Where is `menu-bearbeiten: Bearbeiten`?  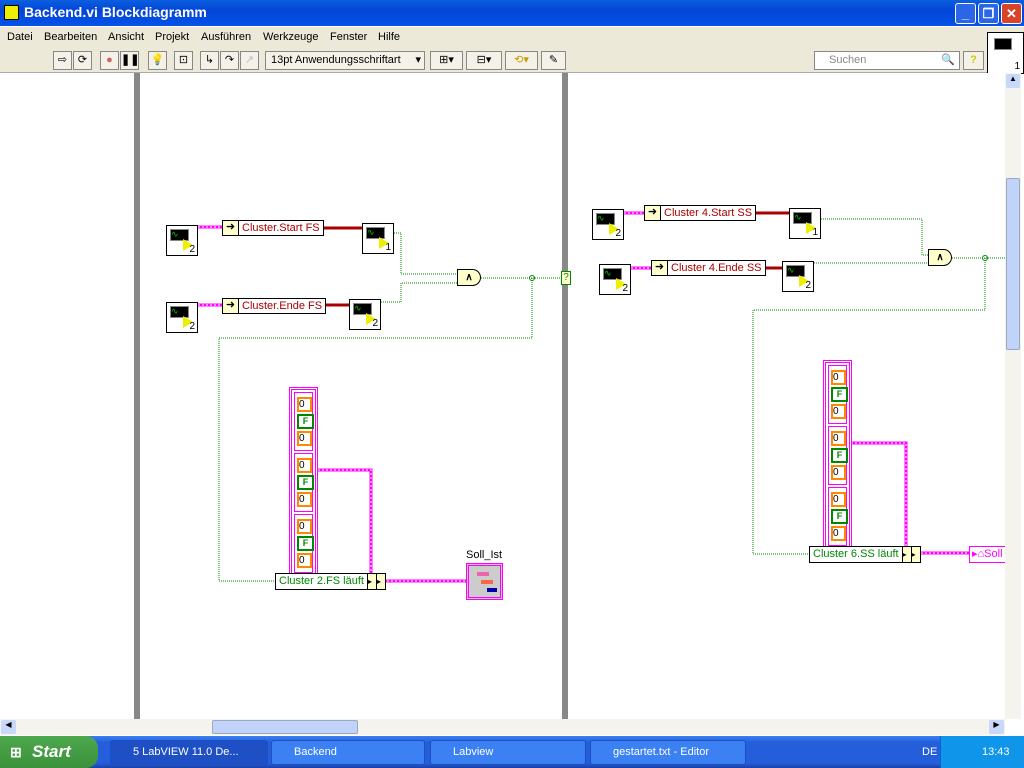
menu-bearbeiten: Bearbeiten is located at coordinates (70, 37).